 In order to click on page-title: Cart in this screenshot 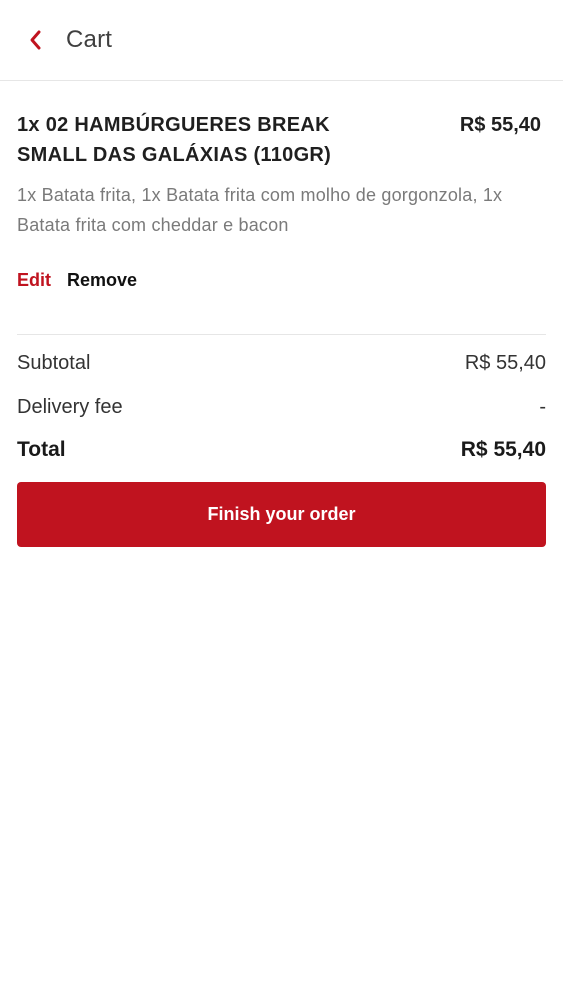, I will do `click(89, 39)`.